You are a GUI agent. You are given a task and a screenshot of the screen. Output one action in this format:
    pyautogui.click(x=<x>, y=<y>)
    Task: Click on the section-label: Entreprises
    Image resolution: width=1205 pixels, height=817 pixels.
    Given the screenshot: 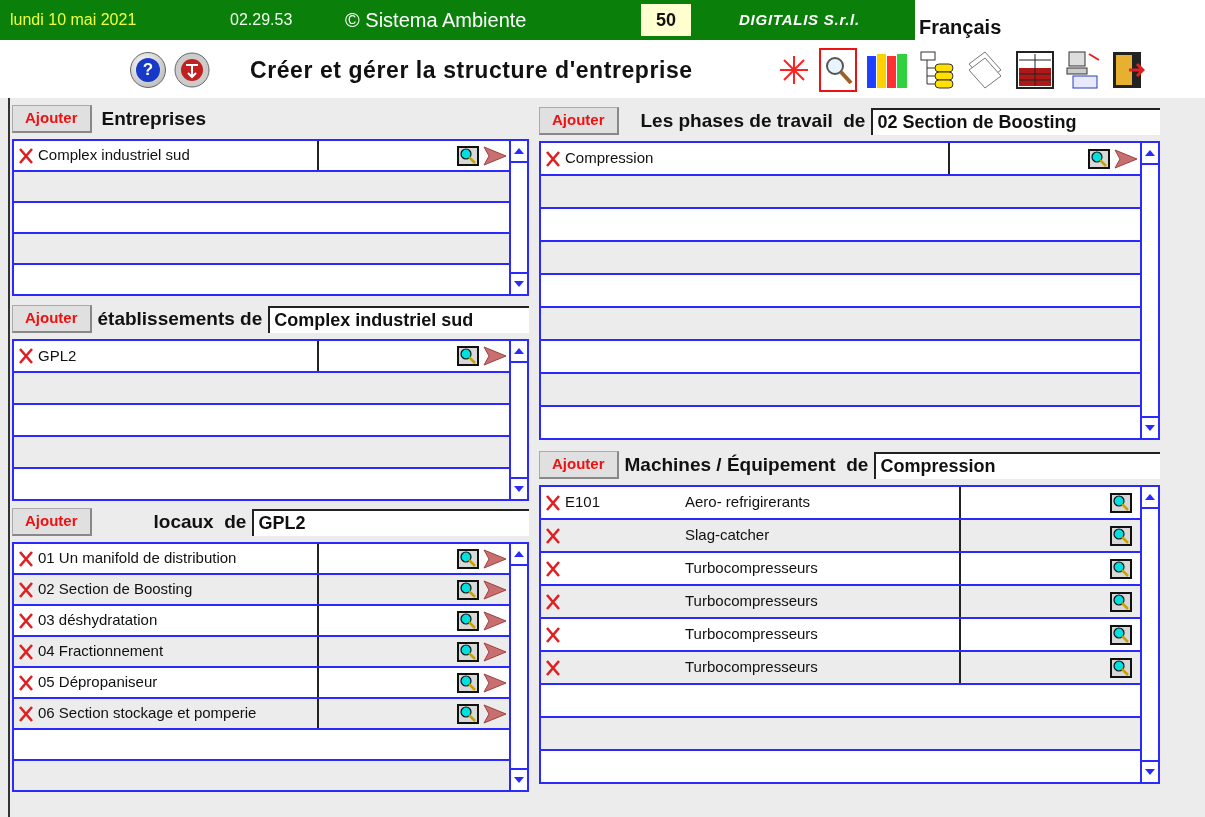 What is the action you would take?
    pyautogui.click(x=153, y=118)
    